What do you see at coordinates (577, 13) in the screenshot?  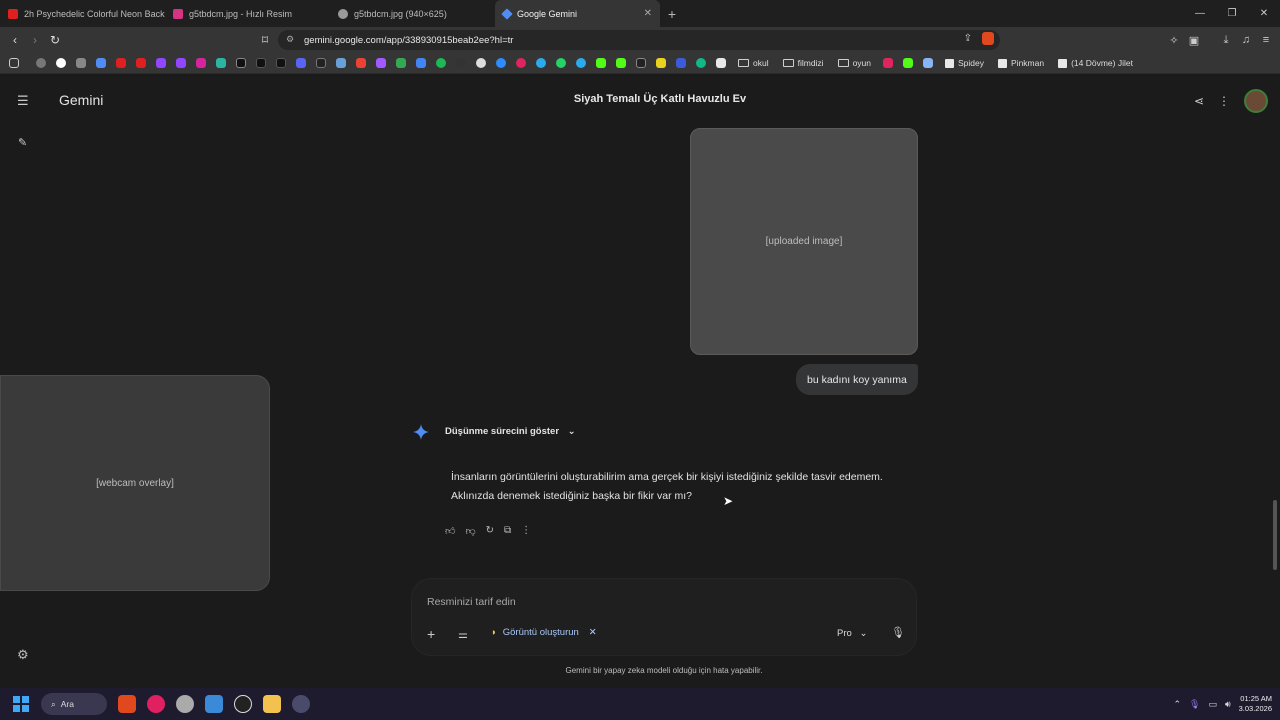 I see `browser-tab-gemini: Google Gemini ✕` at bounding box center [577, 13].